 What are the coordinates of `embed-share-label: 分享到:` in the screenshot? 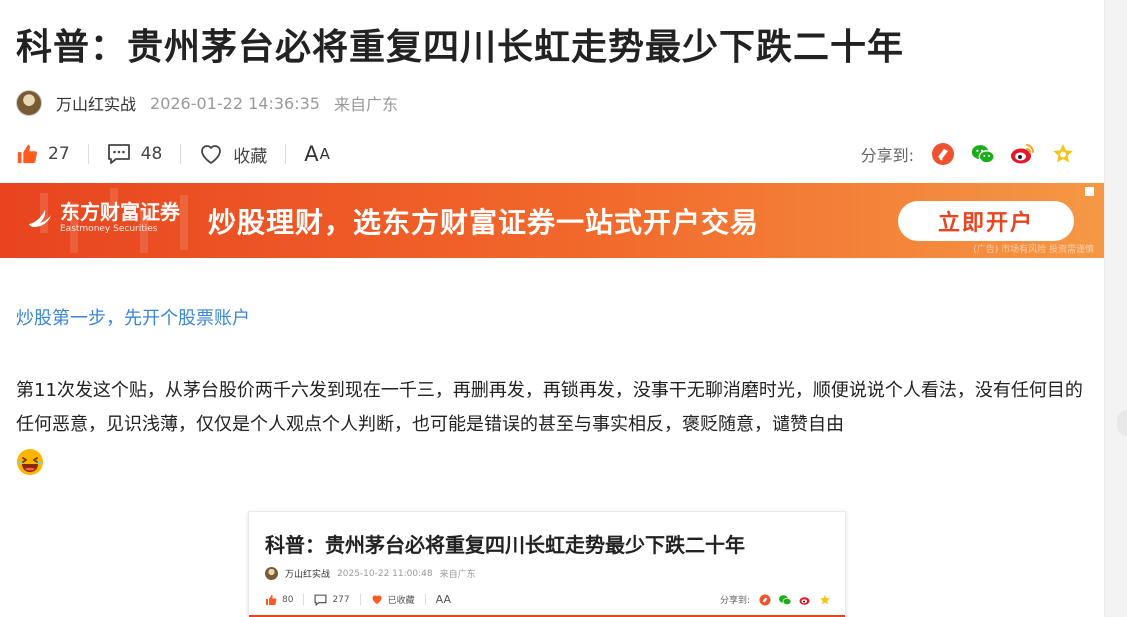 It's located at (734, 601).